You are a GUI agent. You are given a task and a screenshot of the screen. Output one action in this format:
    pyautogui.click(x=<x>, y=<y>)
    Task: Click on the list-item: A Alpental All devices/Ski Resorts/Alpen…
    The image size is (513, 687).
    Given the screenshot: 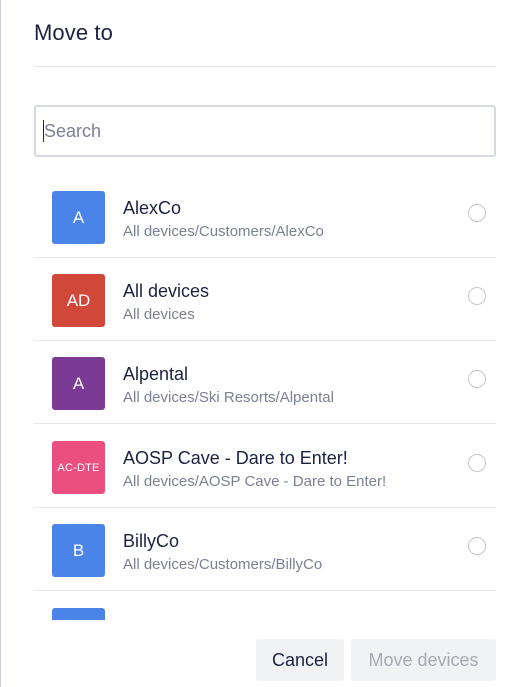 What is the action you would take?
    pyautogui.click(x=265, y=382)
    